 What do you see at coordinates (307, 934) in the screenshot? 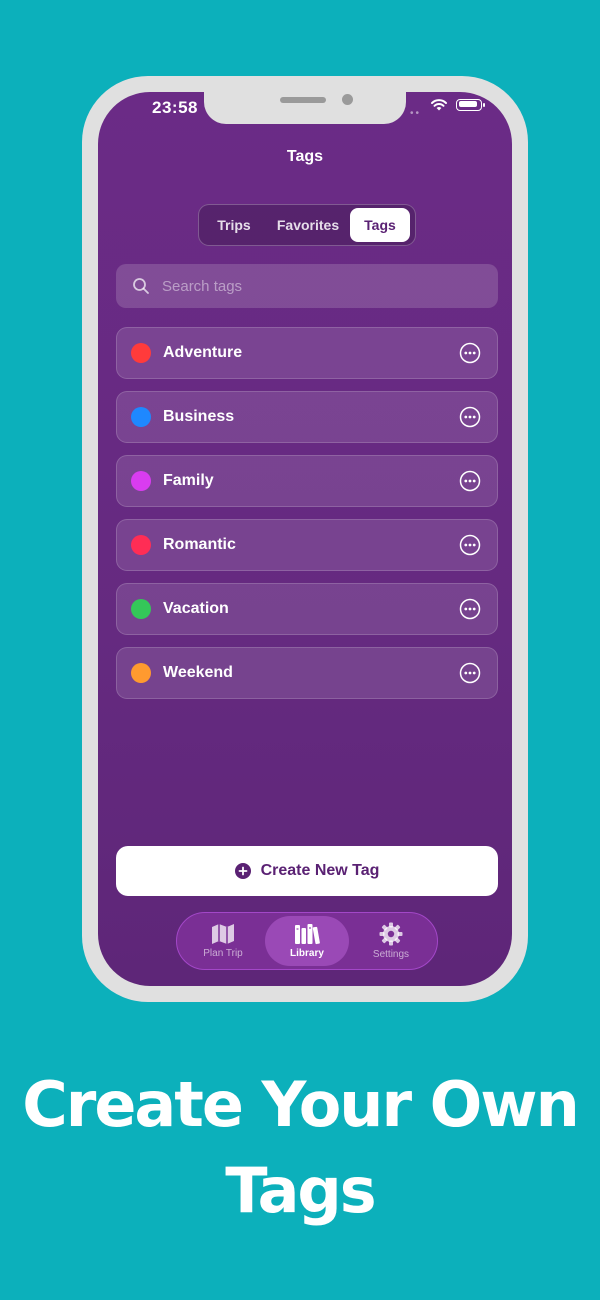
I see `books-icon` at bounding box center [307, 934].